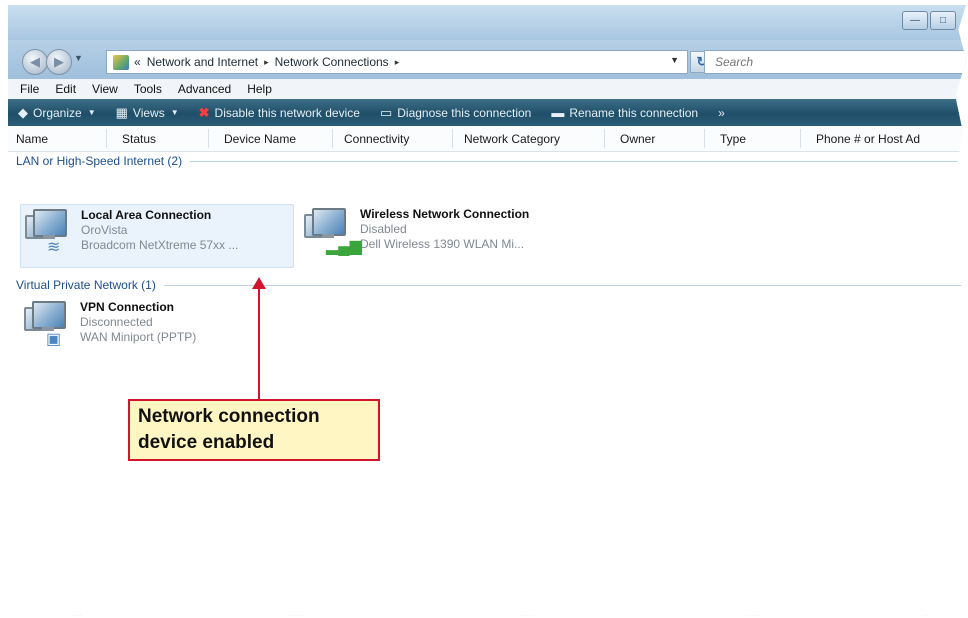 Image resolution: width=968 pixels, height=618 pixels. Describe the element at coordinates (138, 337) in the screenshot. I see `connection-device: WAN Miniport (PPTP)` at that location.